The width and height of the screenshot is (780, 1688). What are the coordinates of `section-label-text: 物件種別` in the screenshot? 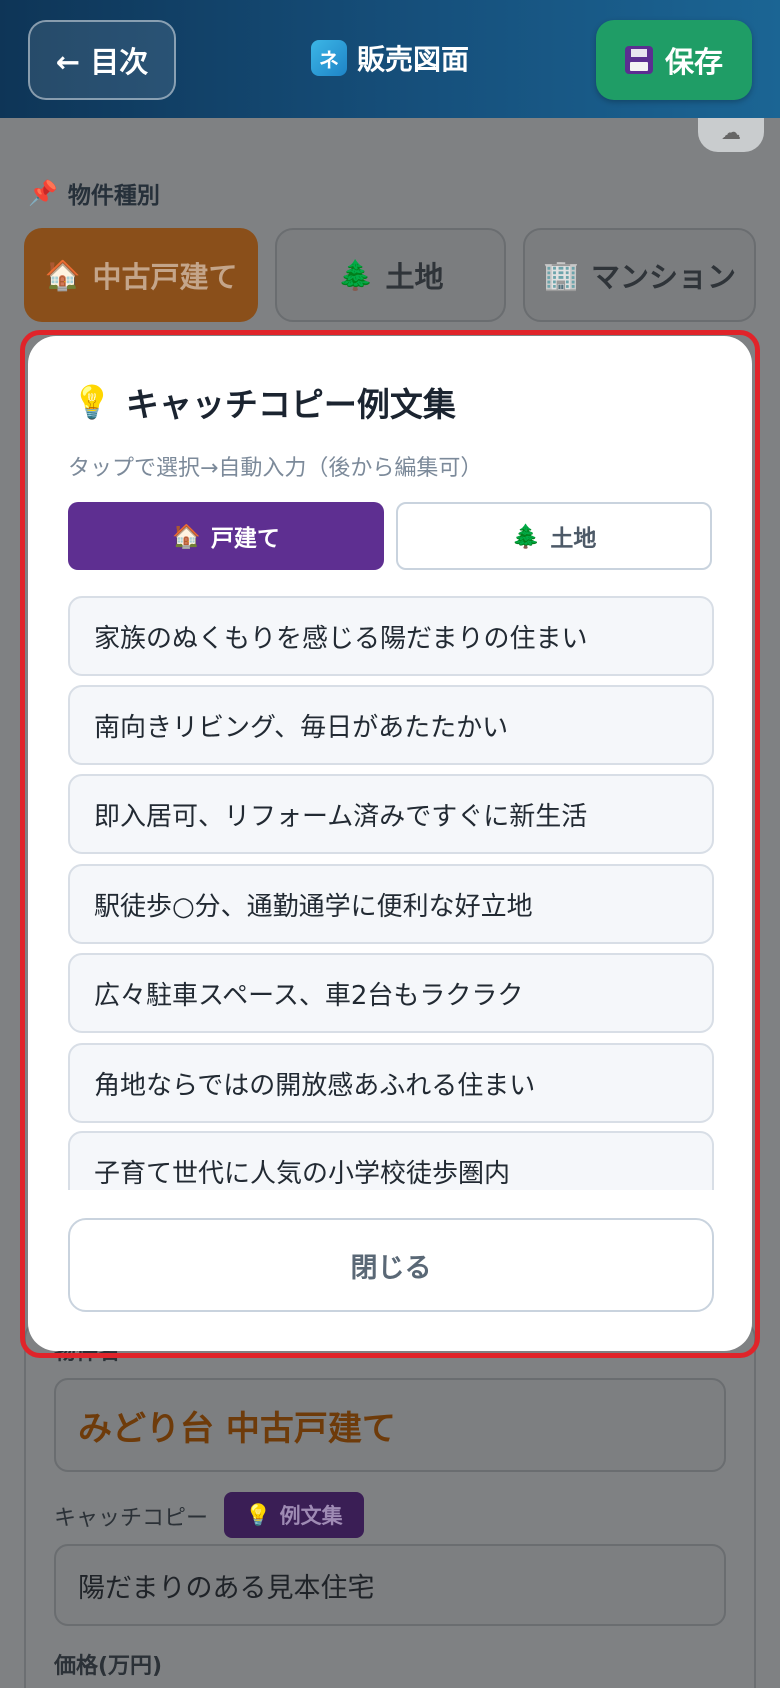 It's located at (113, 196).